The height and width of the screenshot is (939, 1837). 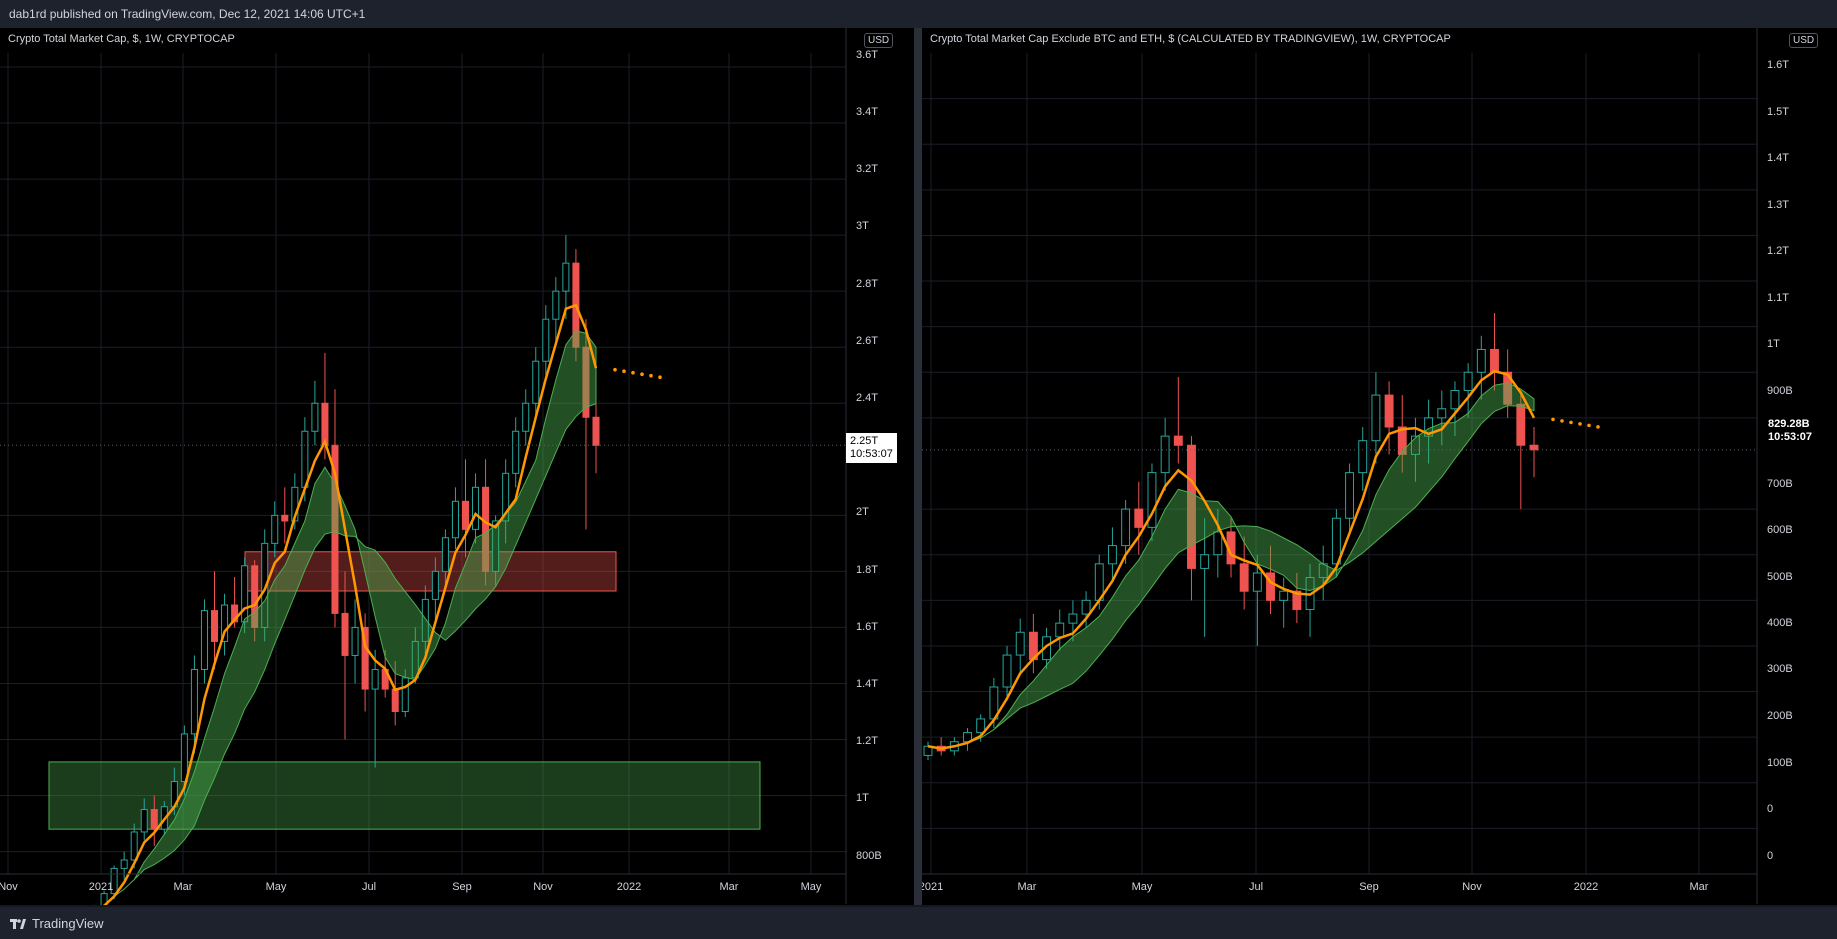 I want to click on panel-divider, so click(x=918, y=466).